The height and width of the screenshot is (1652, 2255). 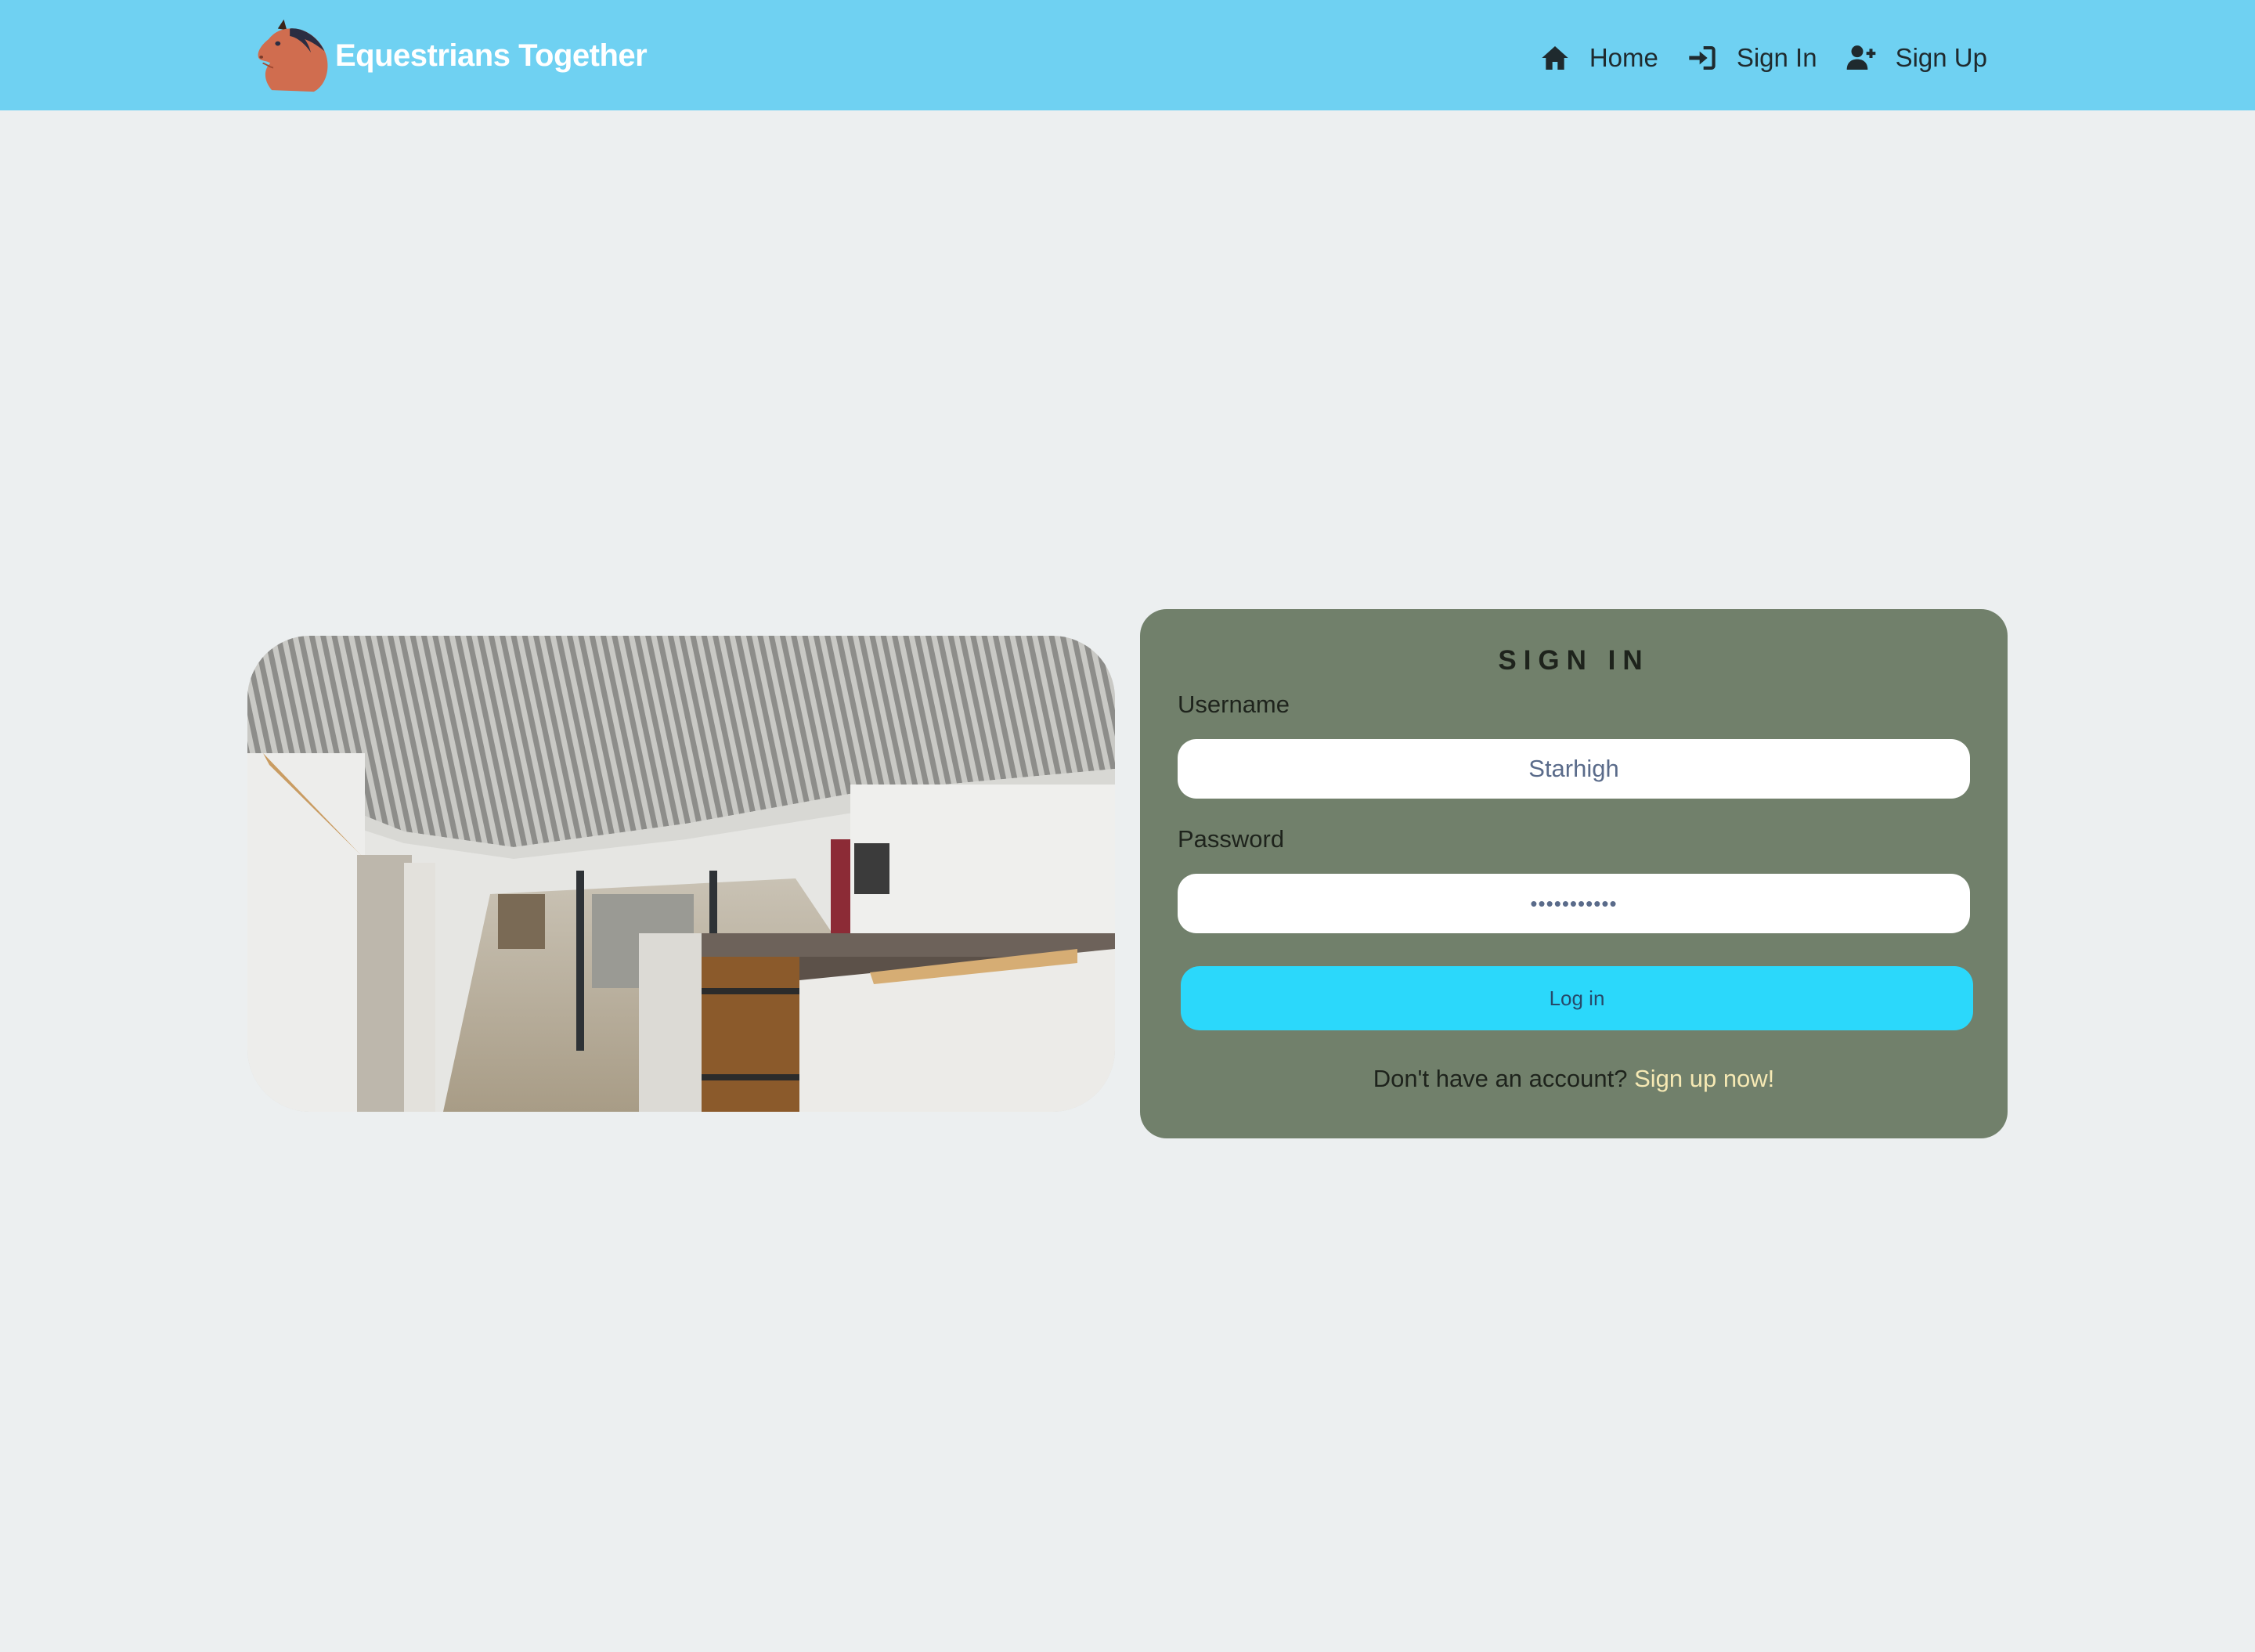 I want to click on nav-sign-in: Sign In, so click(x=1752, y=58).